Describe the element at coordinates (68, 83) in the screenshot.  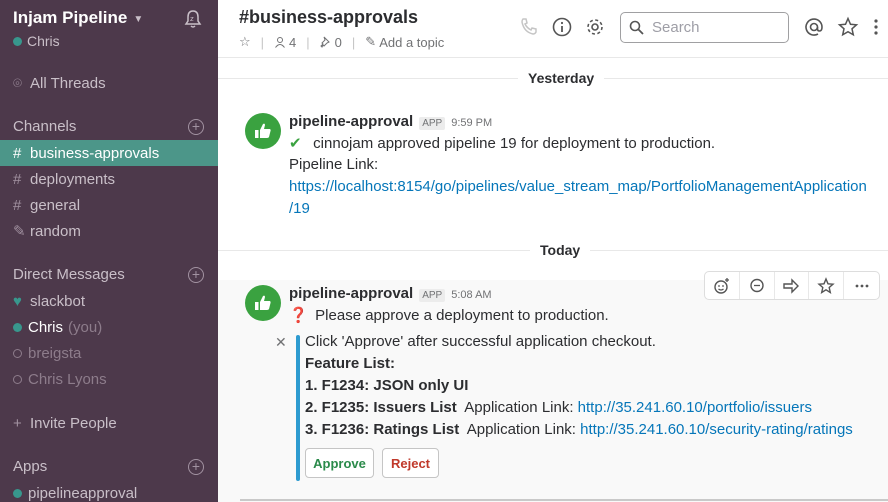
I see `sidebar-item-label: All Threads` at that location.